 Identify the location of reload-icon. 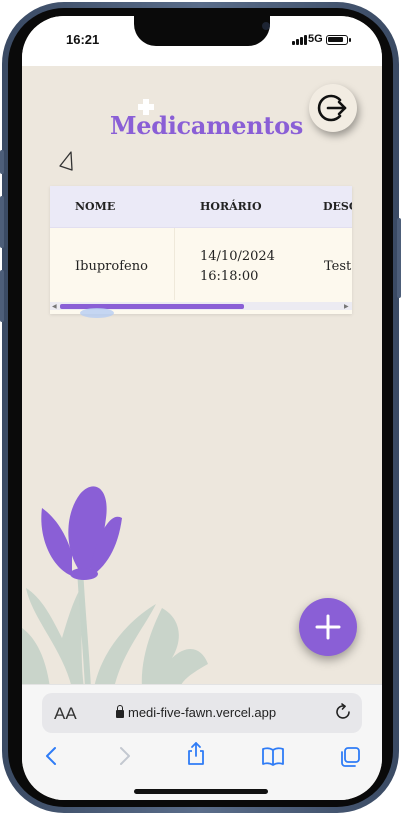
(343, 712).